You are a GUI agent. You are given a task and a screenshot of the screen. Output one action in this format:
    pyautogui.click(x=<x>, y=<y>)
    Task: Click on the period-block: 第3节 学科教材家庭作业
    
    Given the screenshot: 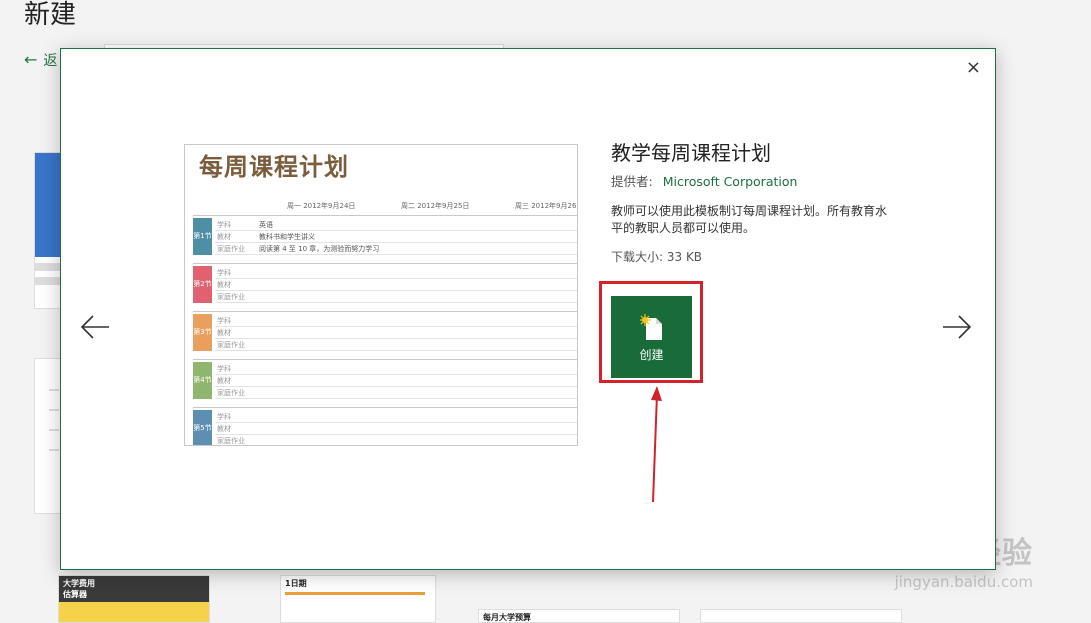 What is the action you would take?
    pyautogui.click(x=385, y=335)
    